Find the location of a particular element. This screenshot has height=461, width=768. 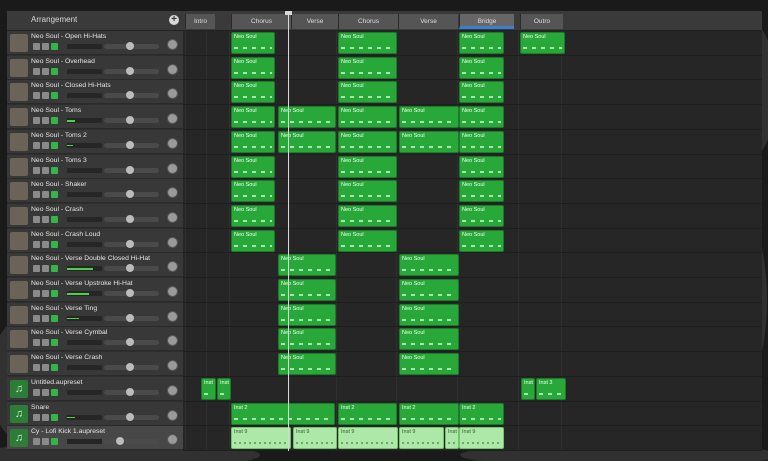

track-header: Neo Soul - Verse Cymbal is located at coordinates (95, 339).